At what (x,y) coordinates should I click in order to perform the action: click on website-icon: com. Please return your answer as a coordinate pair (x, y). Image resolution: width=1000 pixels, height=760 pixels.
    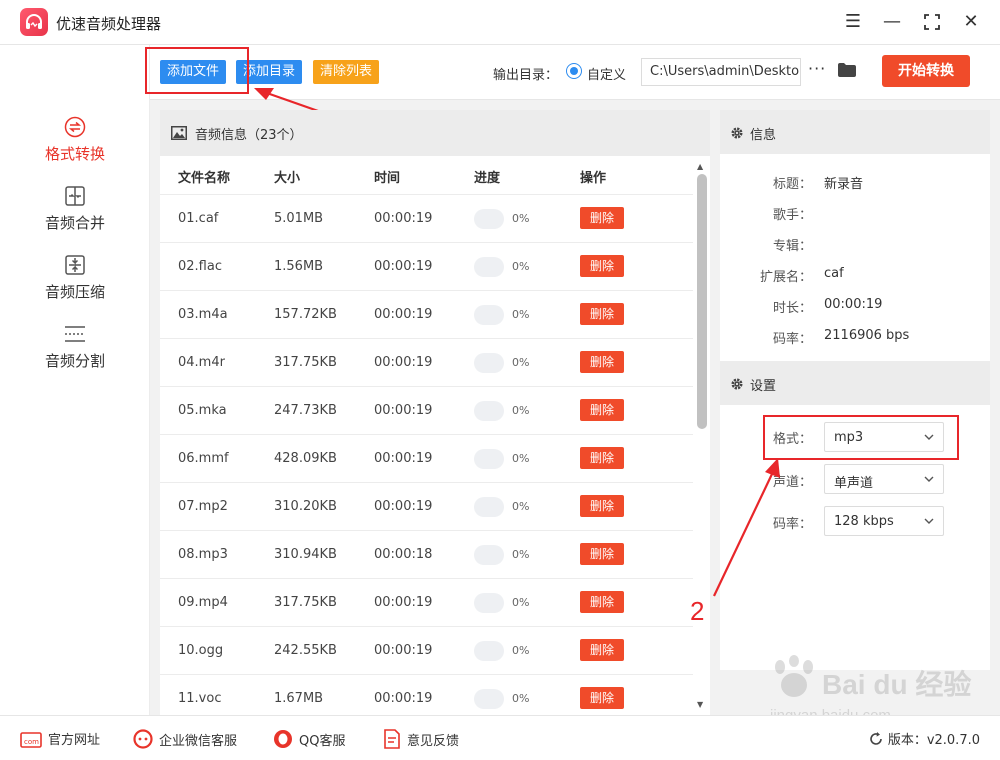
    Looking at the image, I should click on (31, 740).